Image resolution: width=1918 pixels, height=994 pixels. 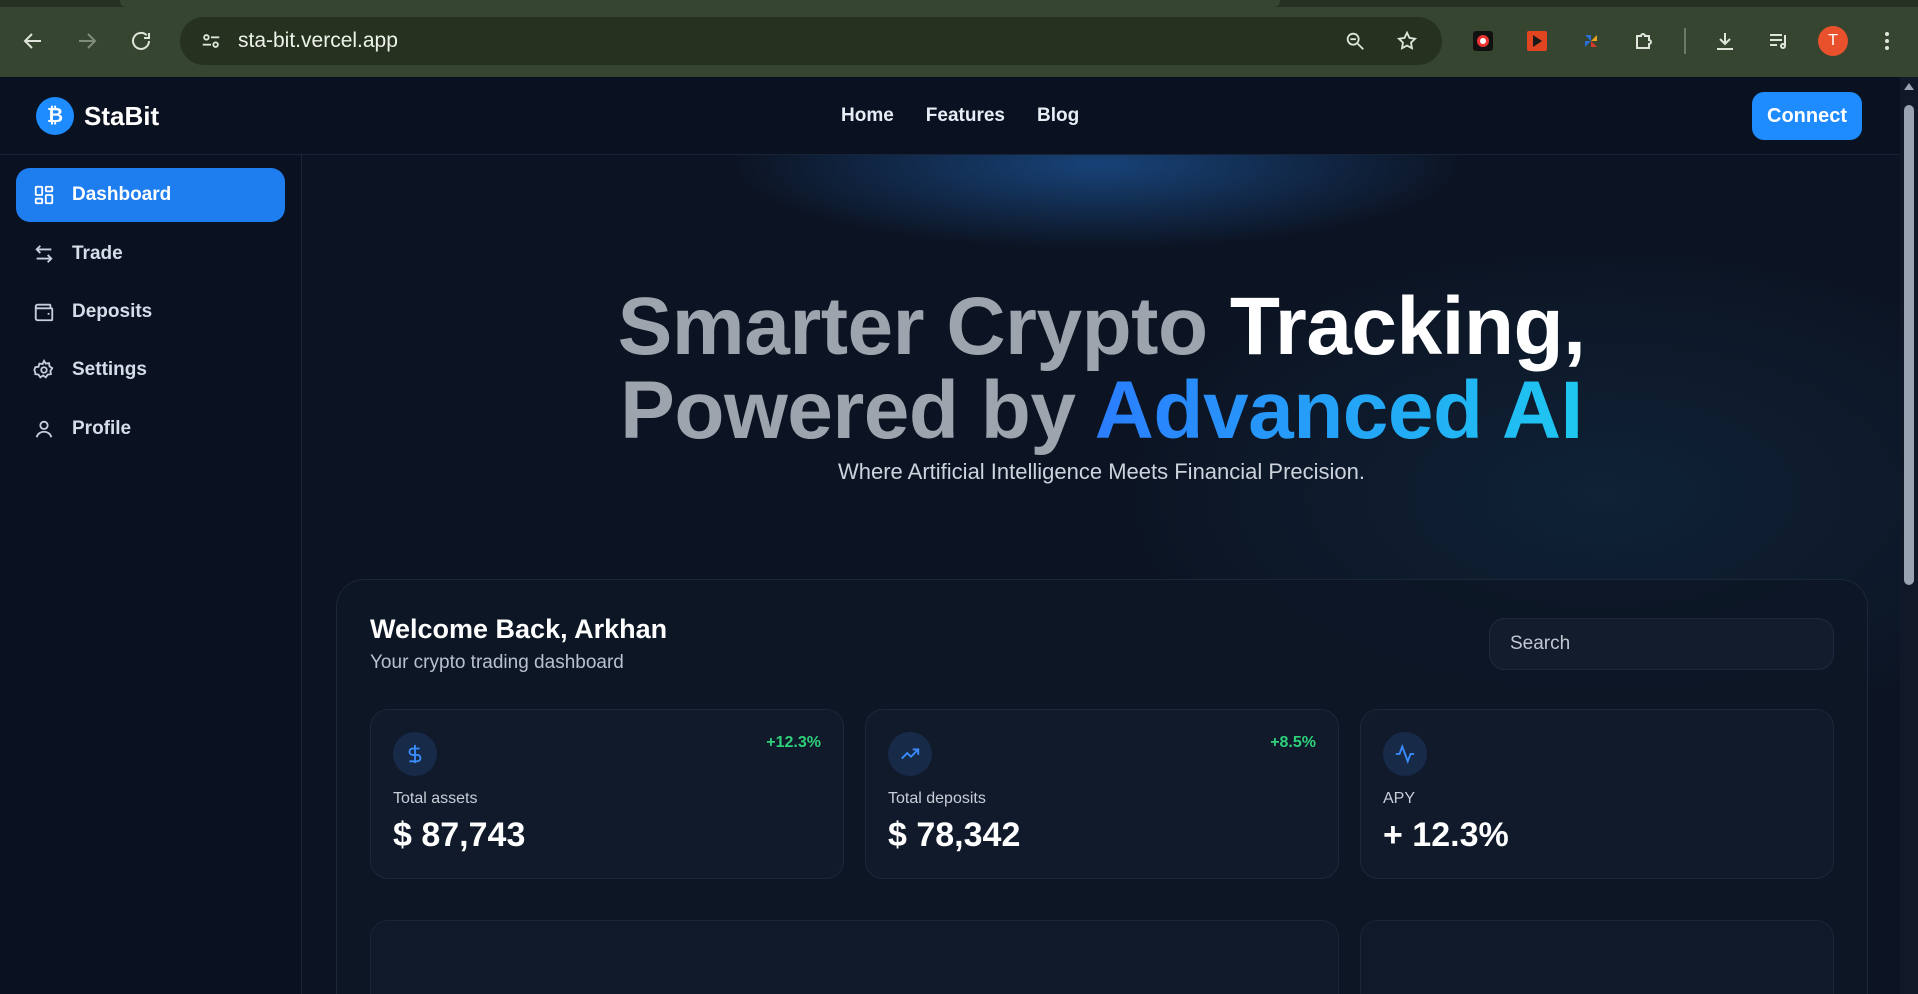 I want to click on forward-button, so click(x=87, y=41).